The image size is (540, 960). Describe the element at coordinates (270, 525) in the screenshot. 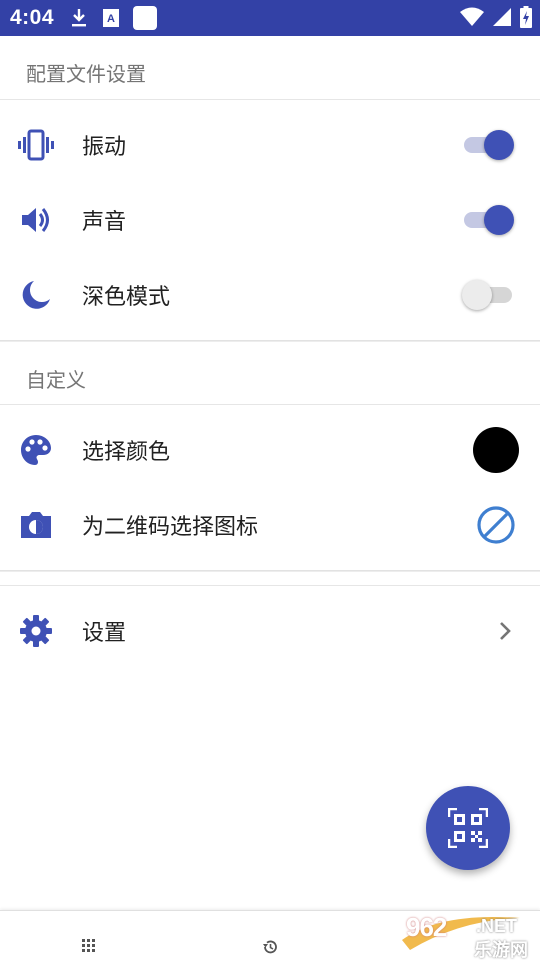

I see `setting-row-choose-qr-icon: 为二维码选择图标` at that location.